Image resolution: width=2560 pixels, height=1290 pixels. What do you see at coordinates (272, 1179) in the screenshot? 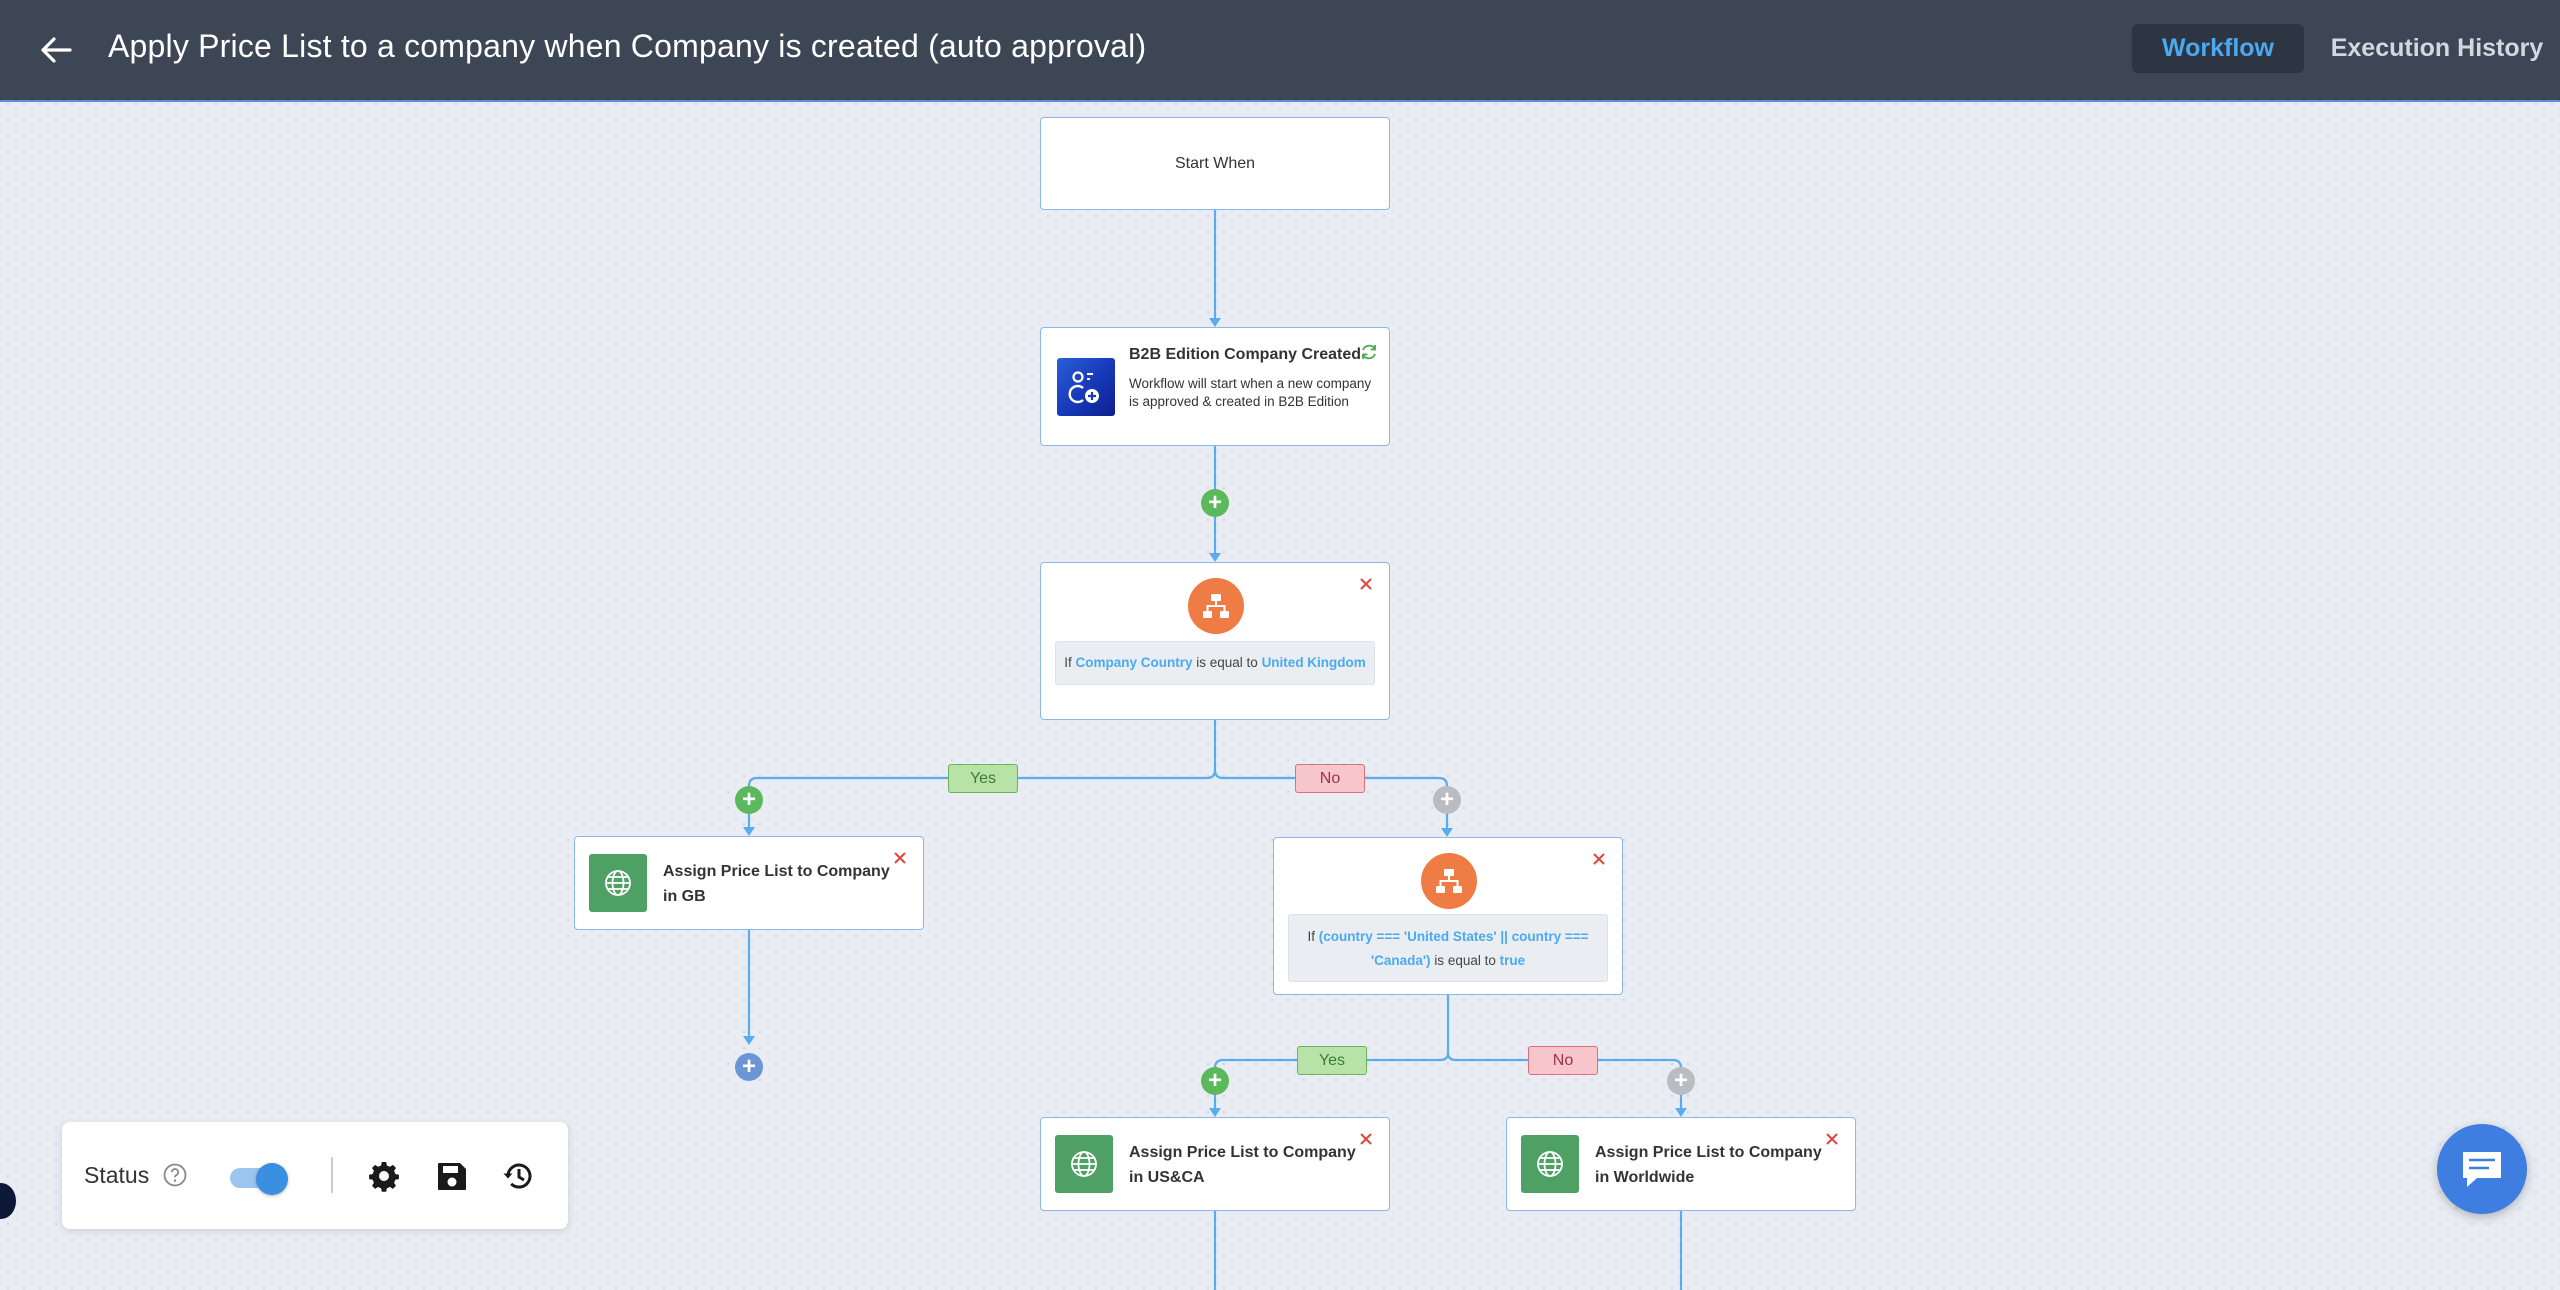
I see `toggle-knob` at bounding box center [272, 1179].